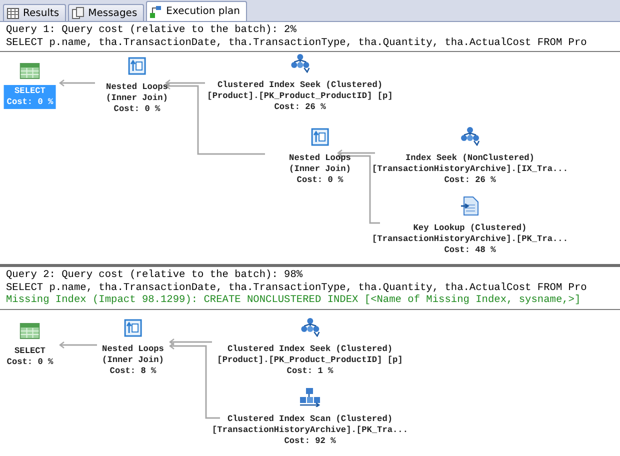 This screenshot has height=456, width=620. I want to click on query-cost-text: Query 2: Query cost (relative to the batch): 98%, so click(154, 275).